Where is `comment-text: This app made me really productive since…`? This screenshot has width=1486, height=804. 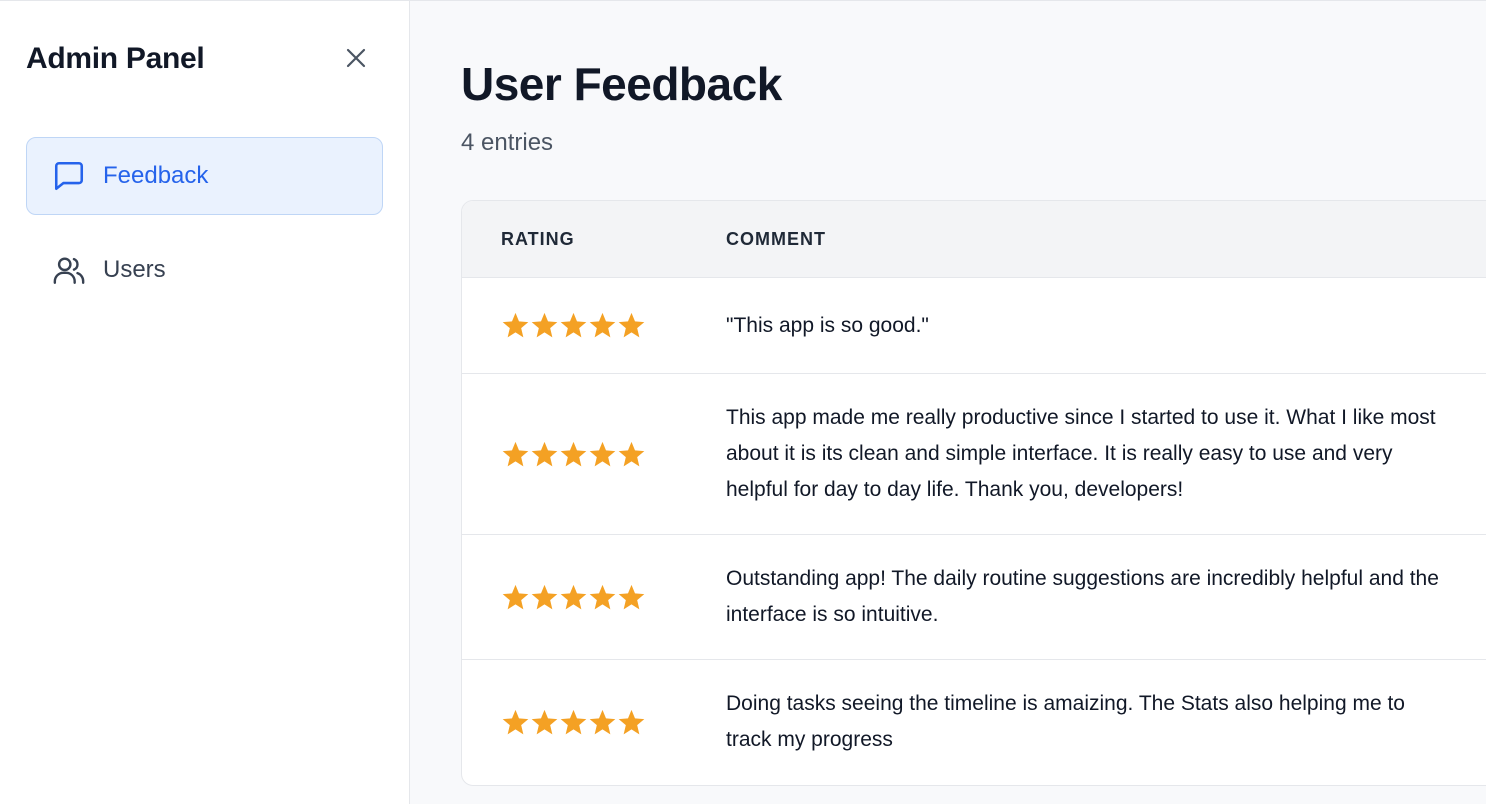 comment-text: This app made me really productive since… is located at coordinates (1081, 453).